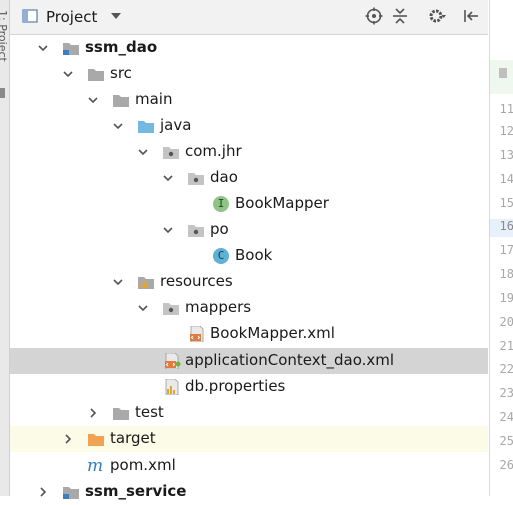 This screenshot has height=505, width=513. Describe the element at coordinates (249, 178) in the screenshot. I see `tree-row-dao: dao` at that location.